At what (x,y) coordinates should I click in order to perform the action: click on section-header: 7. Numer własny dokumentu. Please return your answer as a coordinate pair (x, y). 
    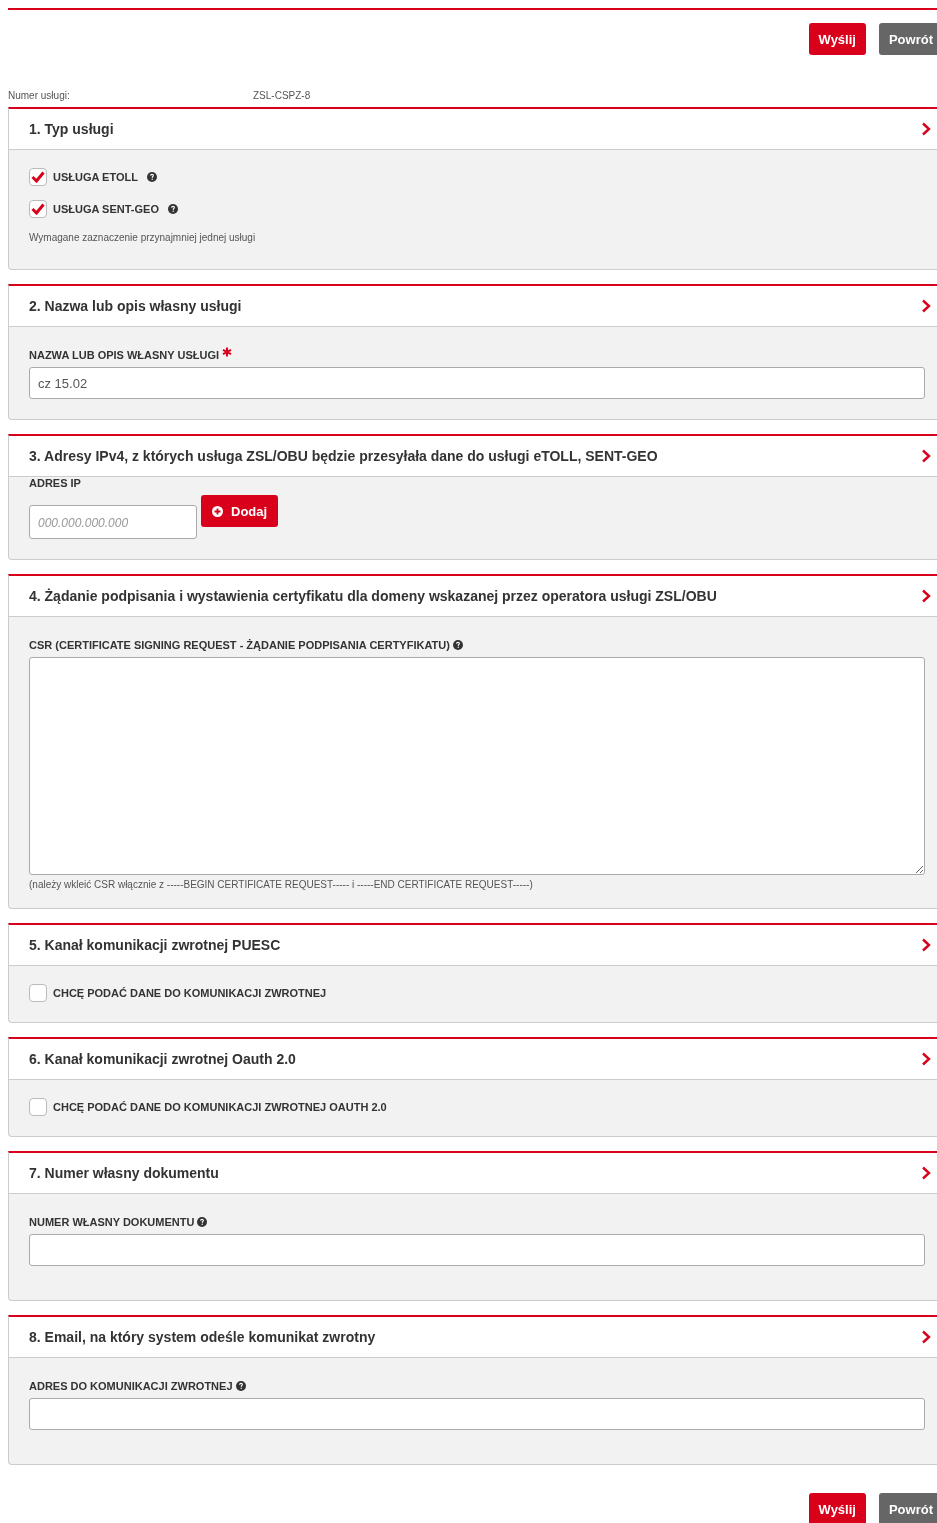
    Looking at the image, I should click on (473, 1173).